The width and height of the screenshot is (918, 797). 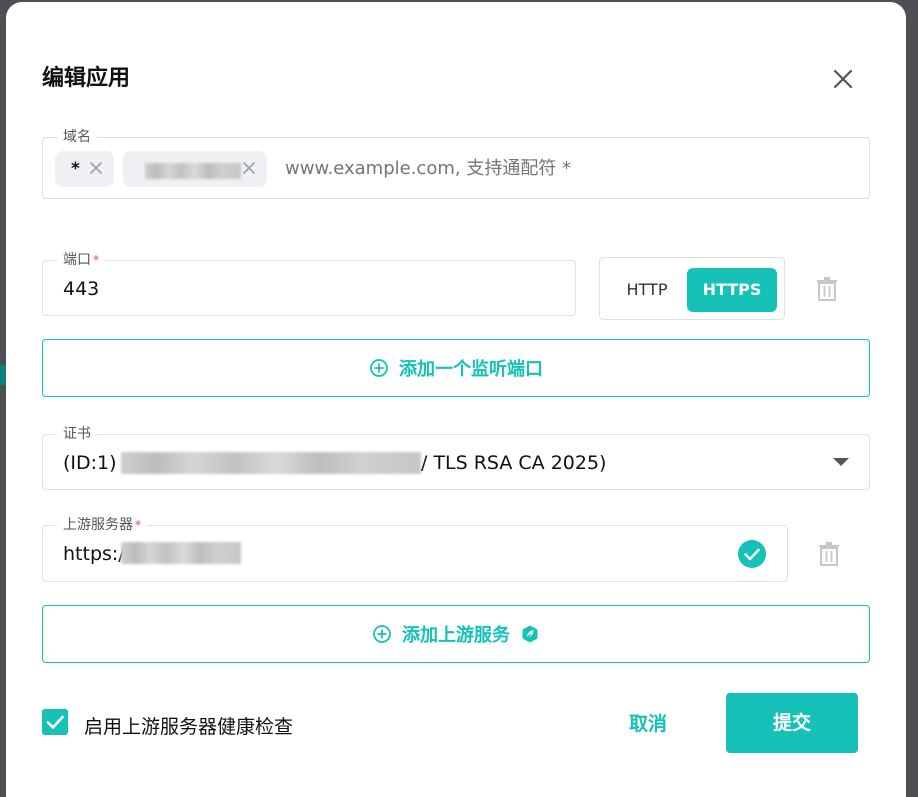 What do you see at coordinates (647, 290) in the screenshot?
I see `protocol-http-option: HTTP` at bounding box center [647, 290].